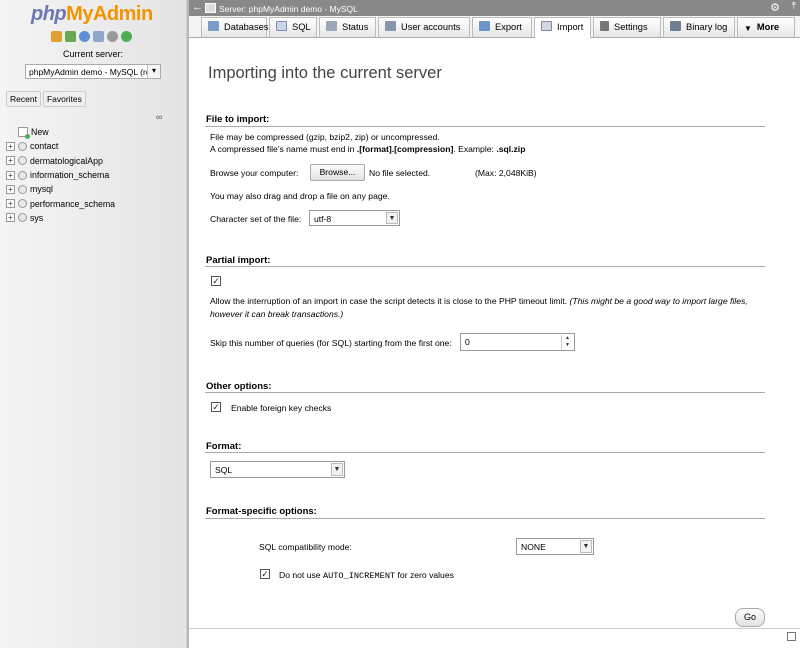 The image size is (800, 648). What do you see at coordinates (288, 9) in the screenshot?
I see `breadcrumb-server: Server: phpMyAdmin demo - MySQL` at bounding box center [288, 9].